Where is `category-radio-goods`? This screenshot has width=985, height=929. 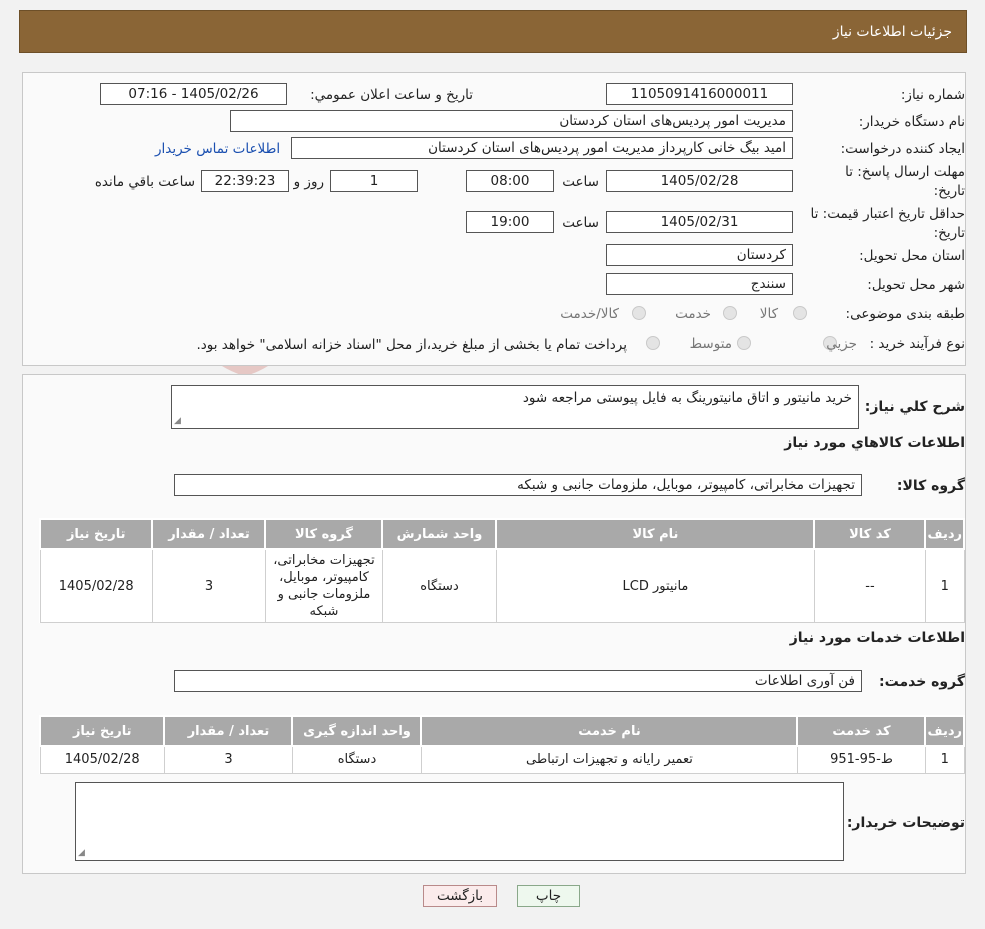
category-radio-goods is located at coordinates (800, 313).